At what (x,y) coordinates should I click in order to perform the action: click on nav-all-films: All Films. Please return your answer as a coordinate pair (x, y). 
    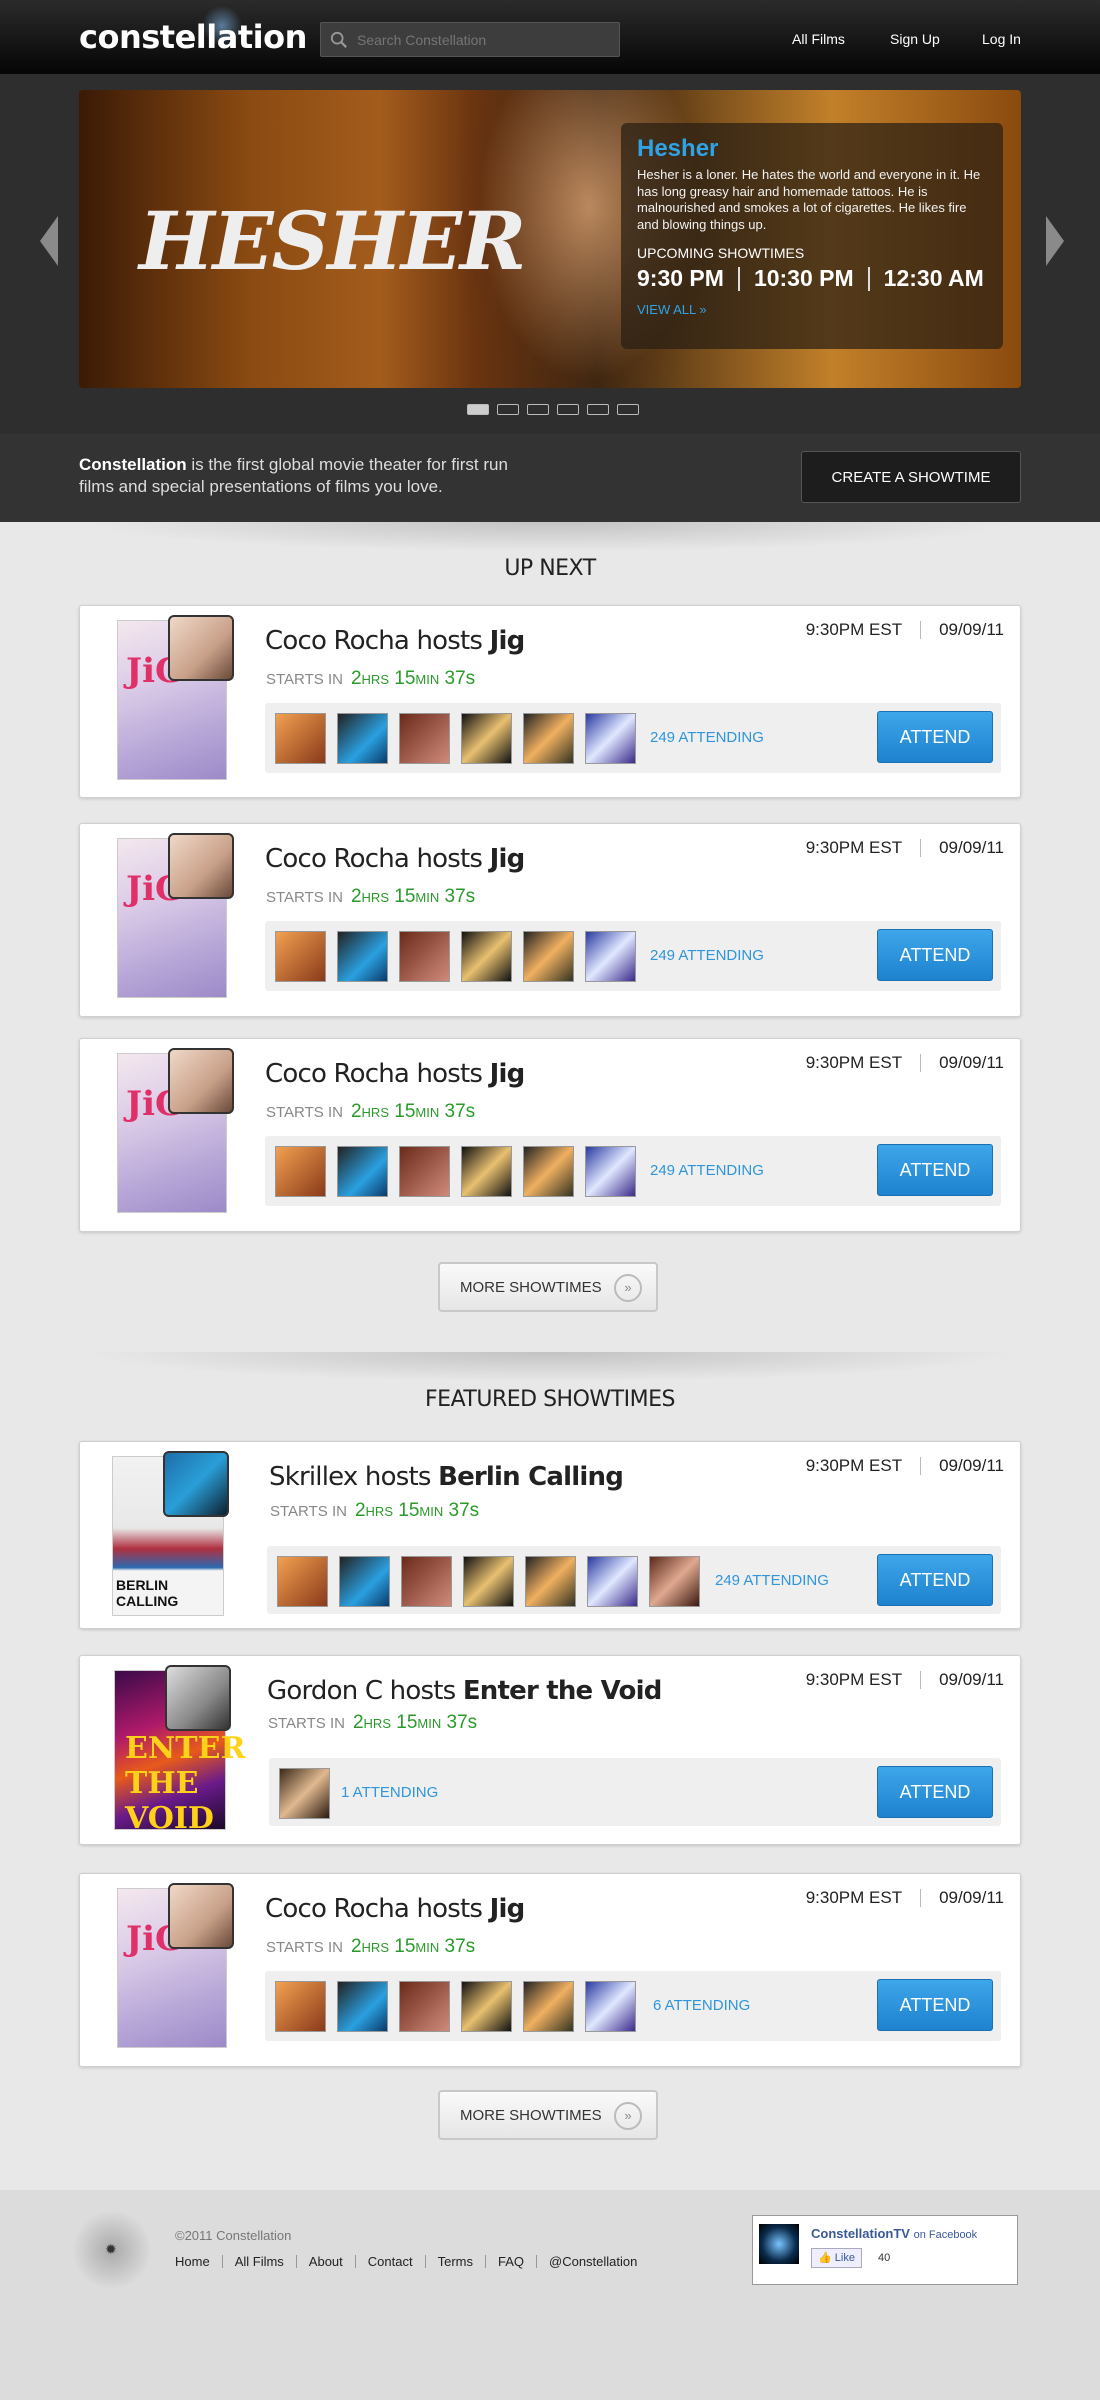
    Looking at the image, I should click on (818, 39).